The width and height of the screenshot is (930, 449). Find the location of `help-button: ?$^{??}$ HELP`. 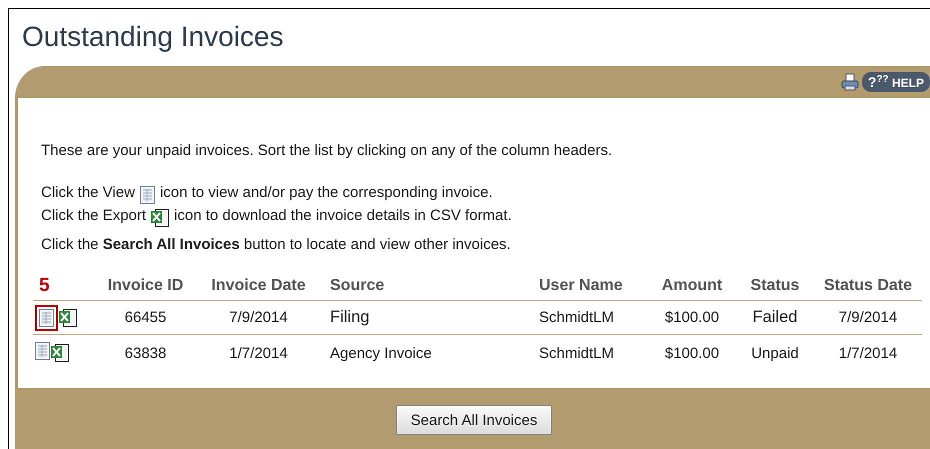

help-button: ?$^{??}$ HELP is located at coordinates (896, 82).